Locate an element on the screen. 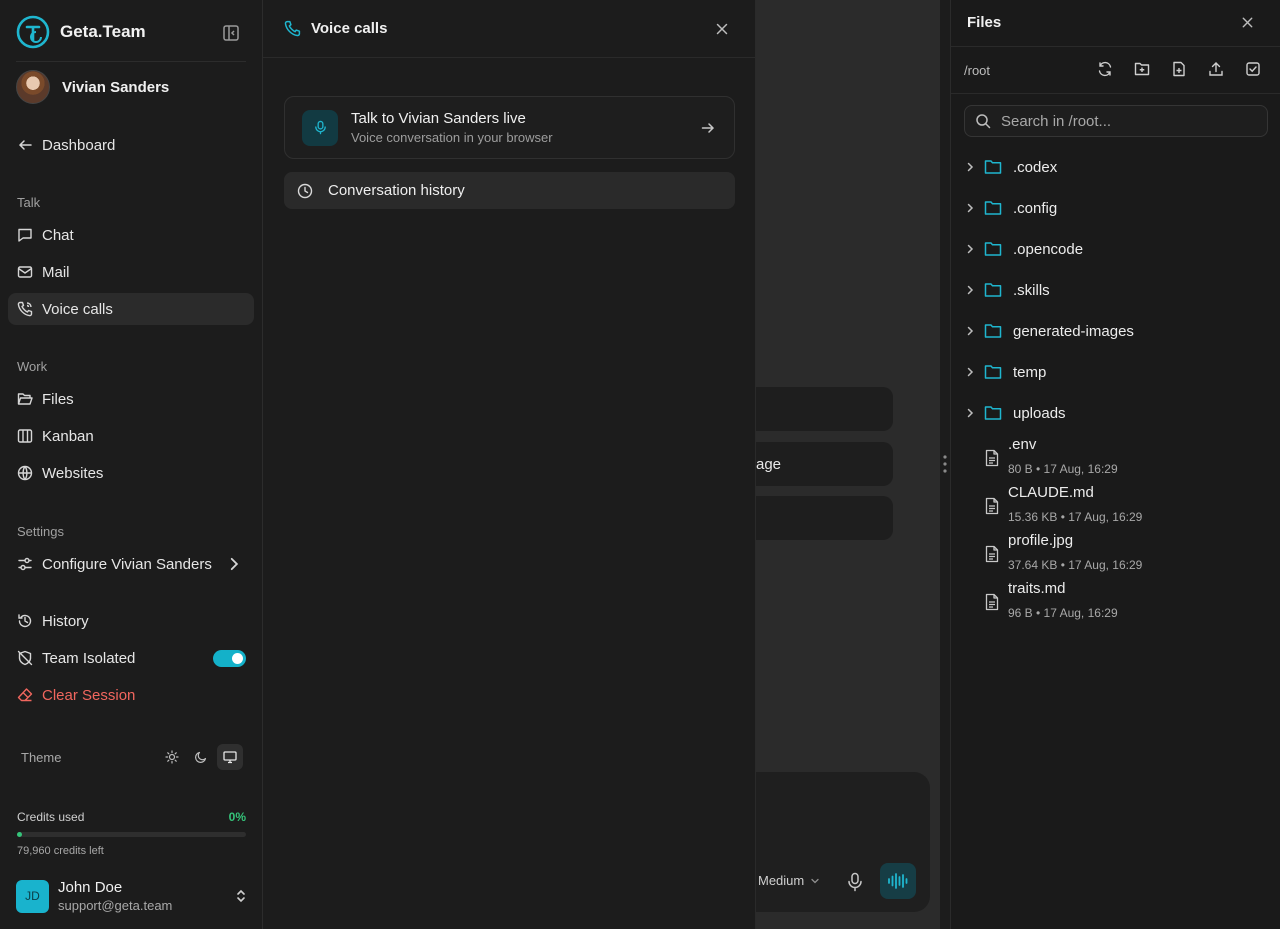 The width and height of the screenshot is (1280, 929). chat-icon is located at coordinates (25, 235).